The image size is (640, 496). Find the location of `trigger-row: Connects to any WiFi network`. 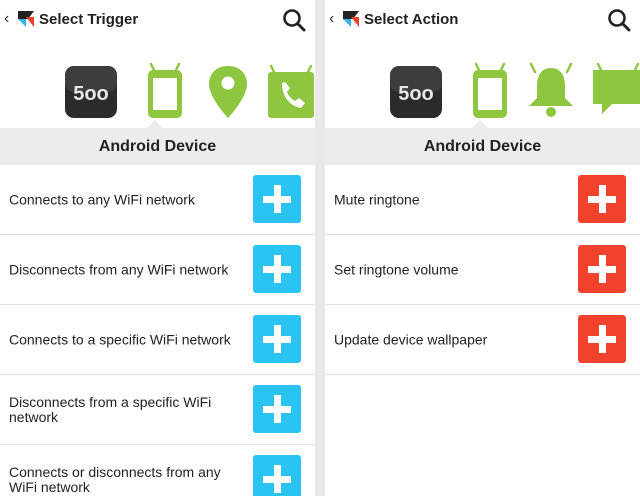

trigger-row: Connects to any WiFi network is located at coordinates (157, 200).